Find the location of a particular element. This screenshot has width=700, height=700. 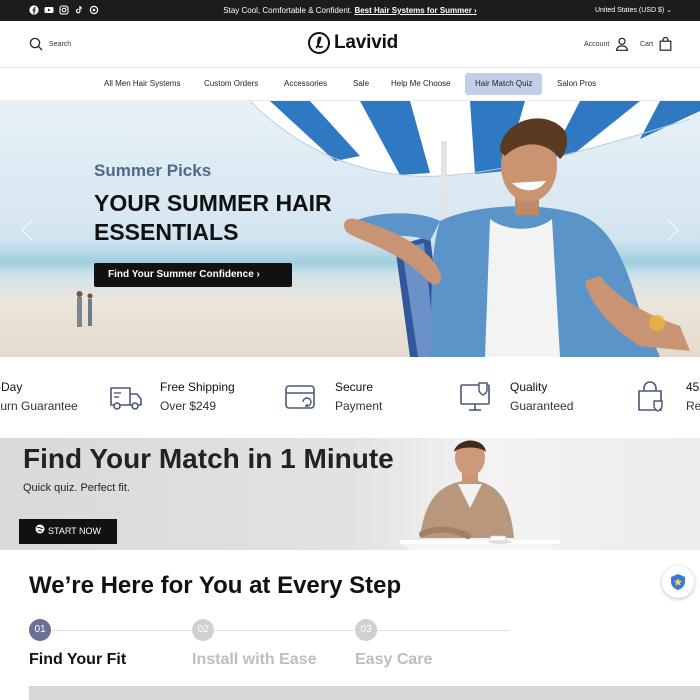

cart-label: Cart is located at coordinates (647, 44).